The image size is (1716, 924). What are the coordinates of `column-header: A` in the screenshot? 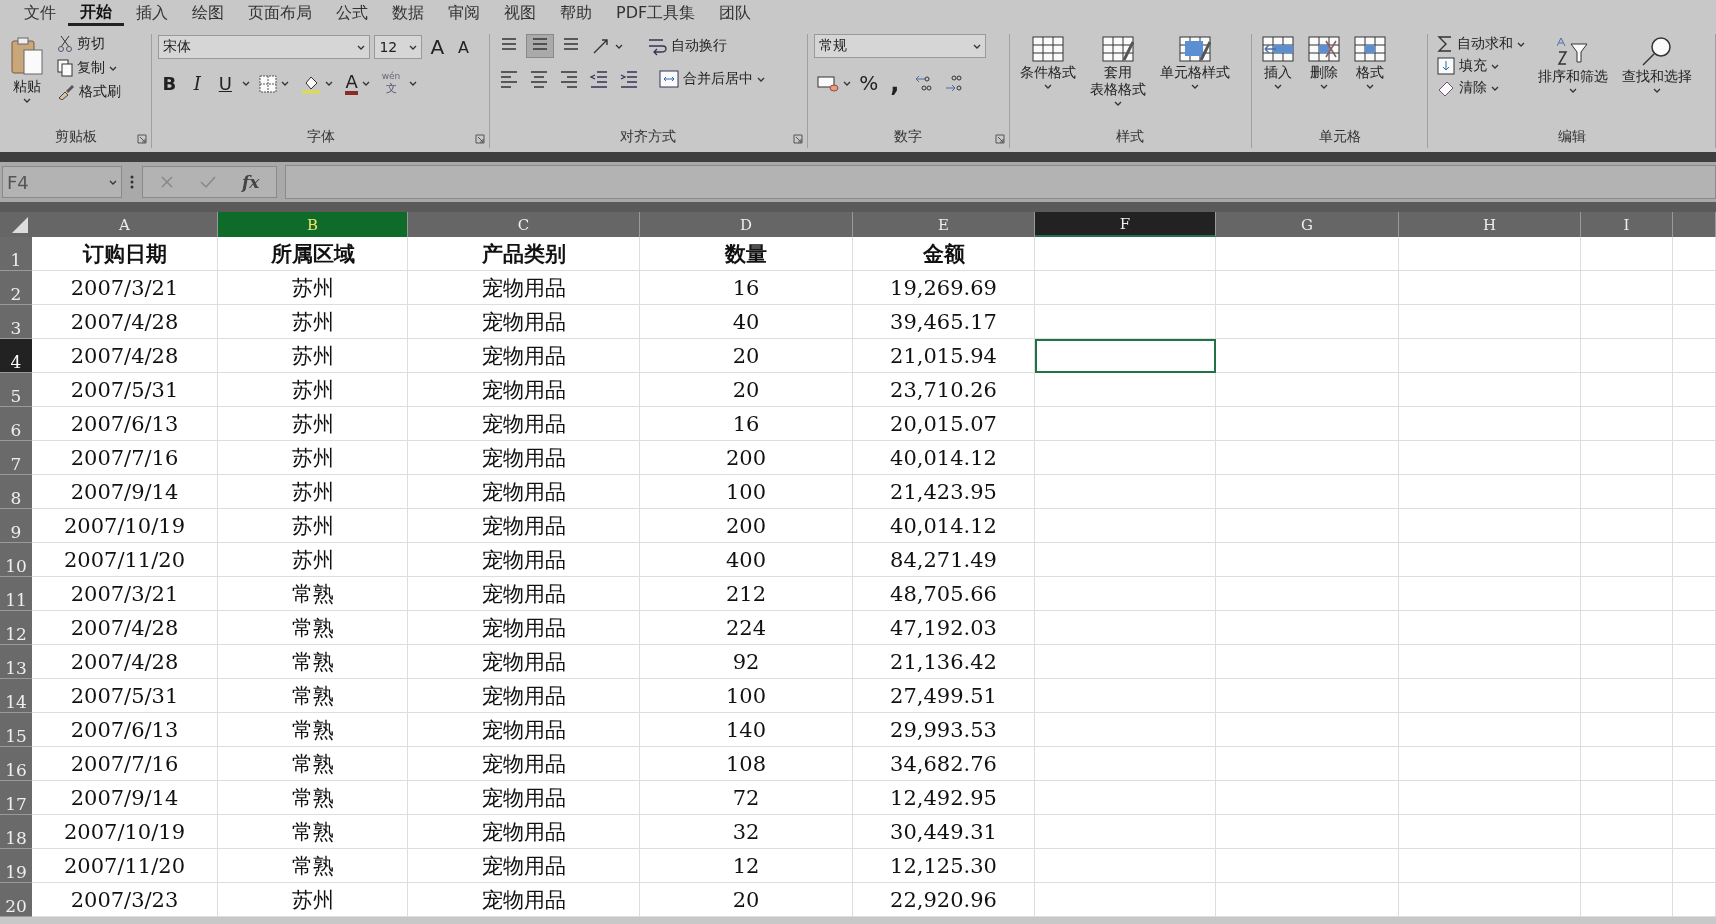 It's located at (125, 224).